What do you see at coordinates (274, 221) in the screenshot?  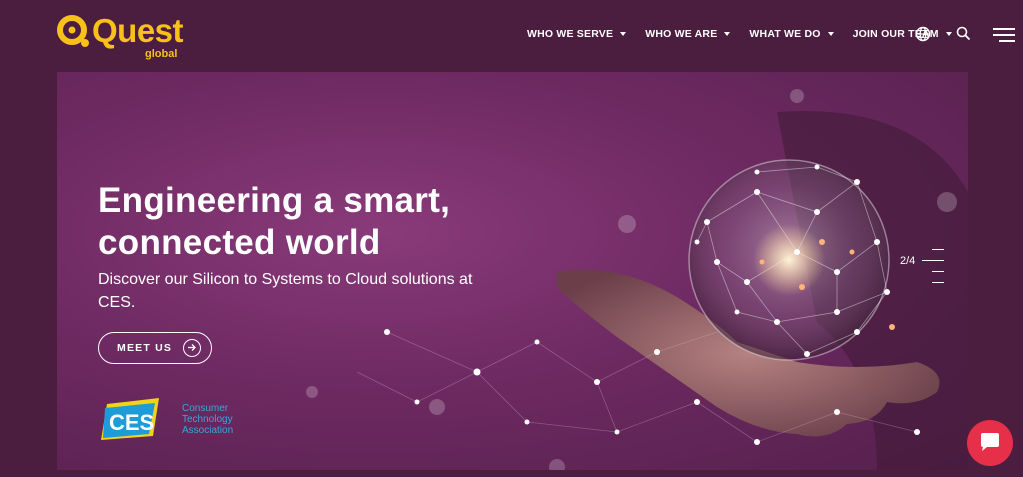 I see `hero-headline: Engineering a smart, connected world` at bounding box center [274, 221].